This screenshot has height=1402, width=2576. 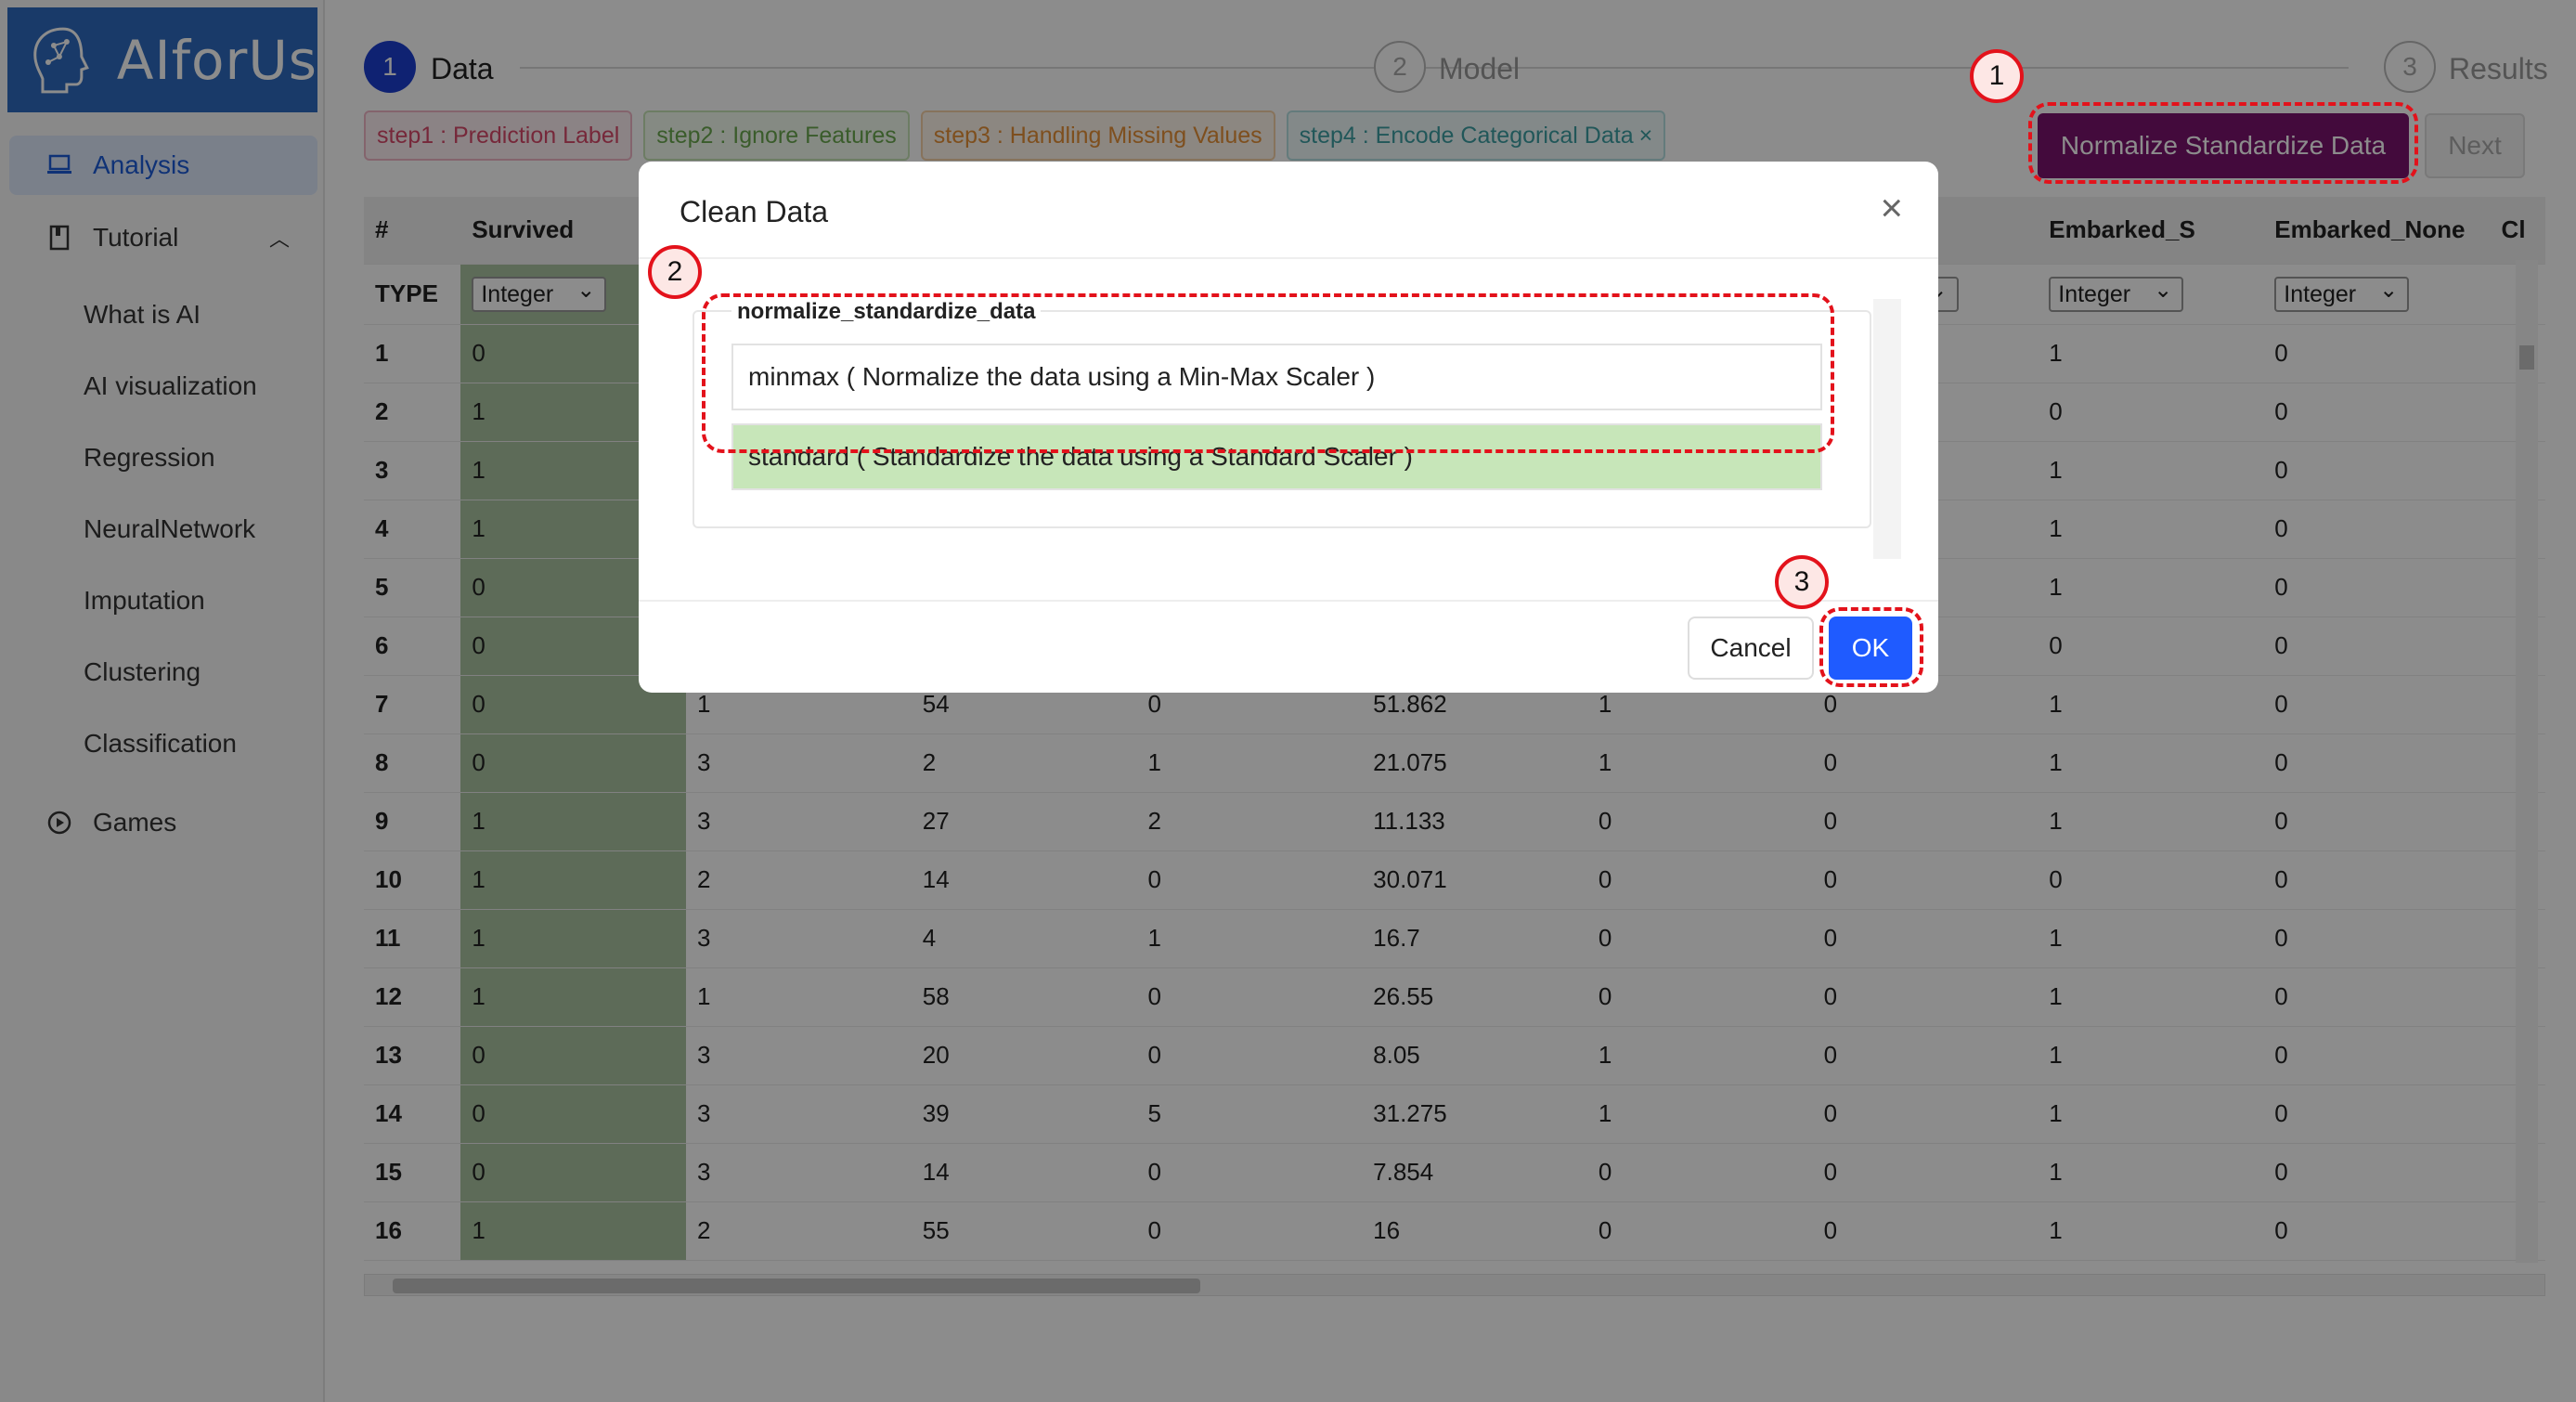 What do you see at coordinates (675, 272) in the screenshot?
I see `annotation-badge-2: 2` at bounding box center [675, 272].